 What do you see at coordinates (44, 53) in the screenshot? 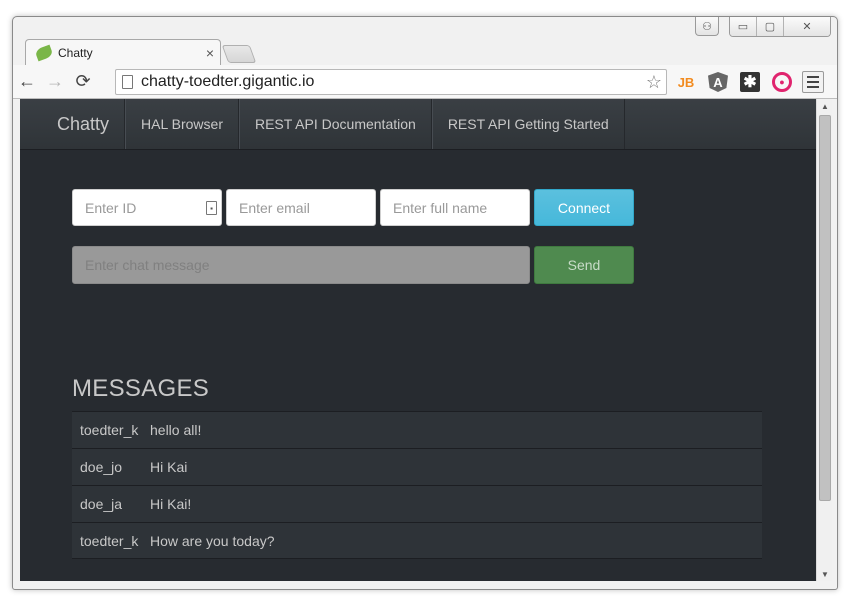
I see `leaf-favicon-icon` at bounding box center [44, 53].